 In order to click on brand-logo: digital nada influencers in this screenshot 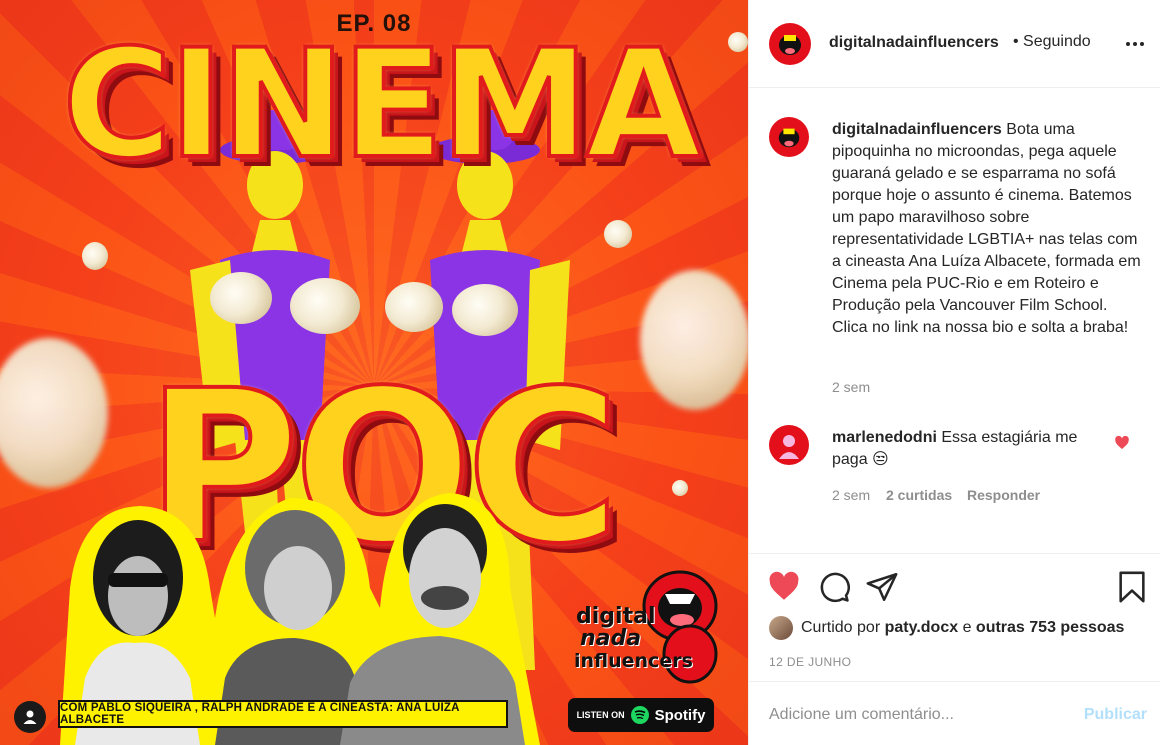, I will do `click(645, 626)`.